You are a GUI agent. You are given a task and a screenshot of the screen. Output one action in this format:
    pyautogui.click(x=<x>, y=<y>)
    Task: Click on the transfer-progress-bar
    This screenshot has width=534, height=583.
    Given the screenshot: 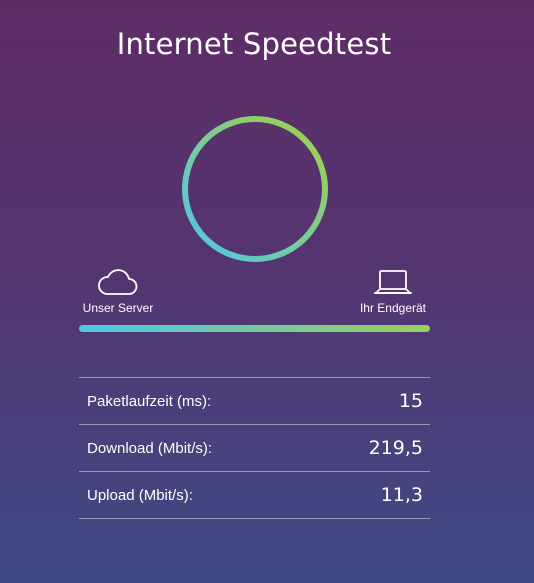 What is the action you would take?
    pyautogui.click(x=254, y=328)
    